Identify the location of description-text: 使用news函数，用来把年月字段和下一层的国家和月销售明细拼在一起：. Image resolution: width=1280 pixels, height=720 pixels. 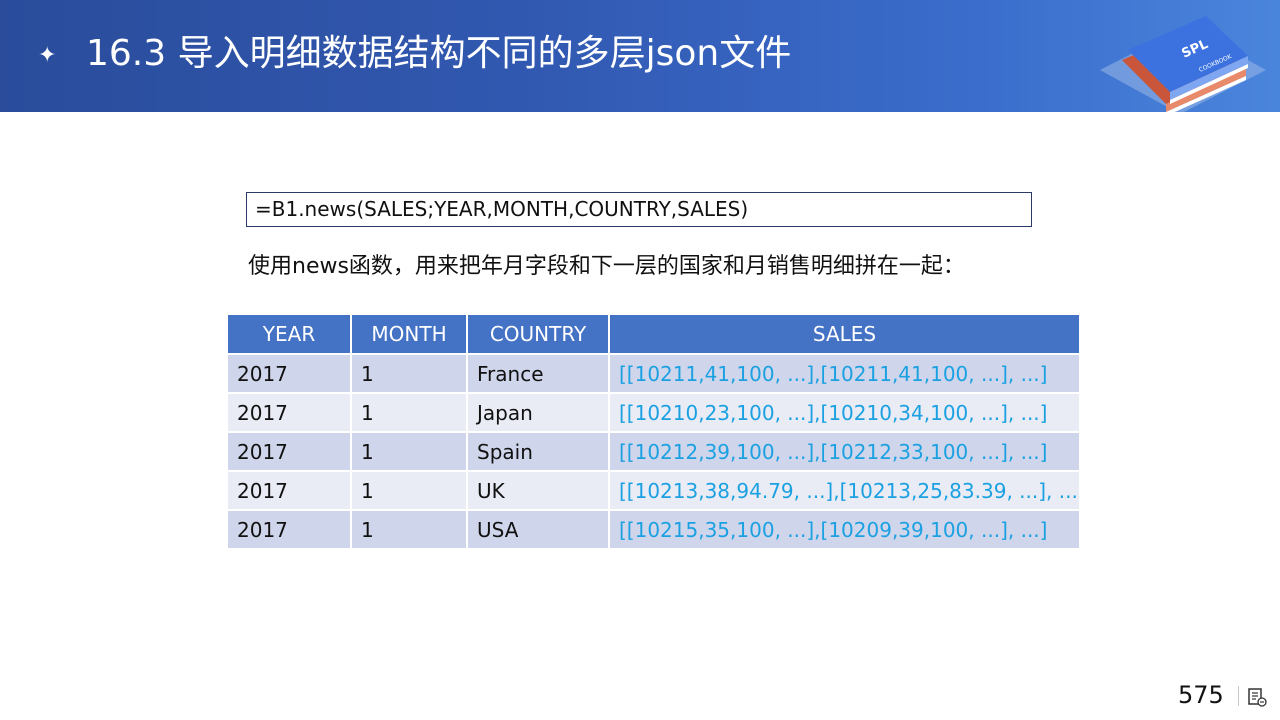
(606, 266).